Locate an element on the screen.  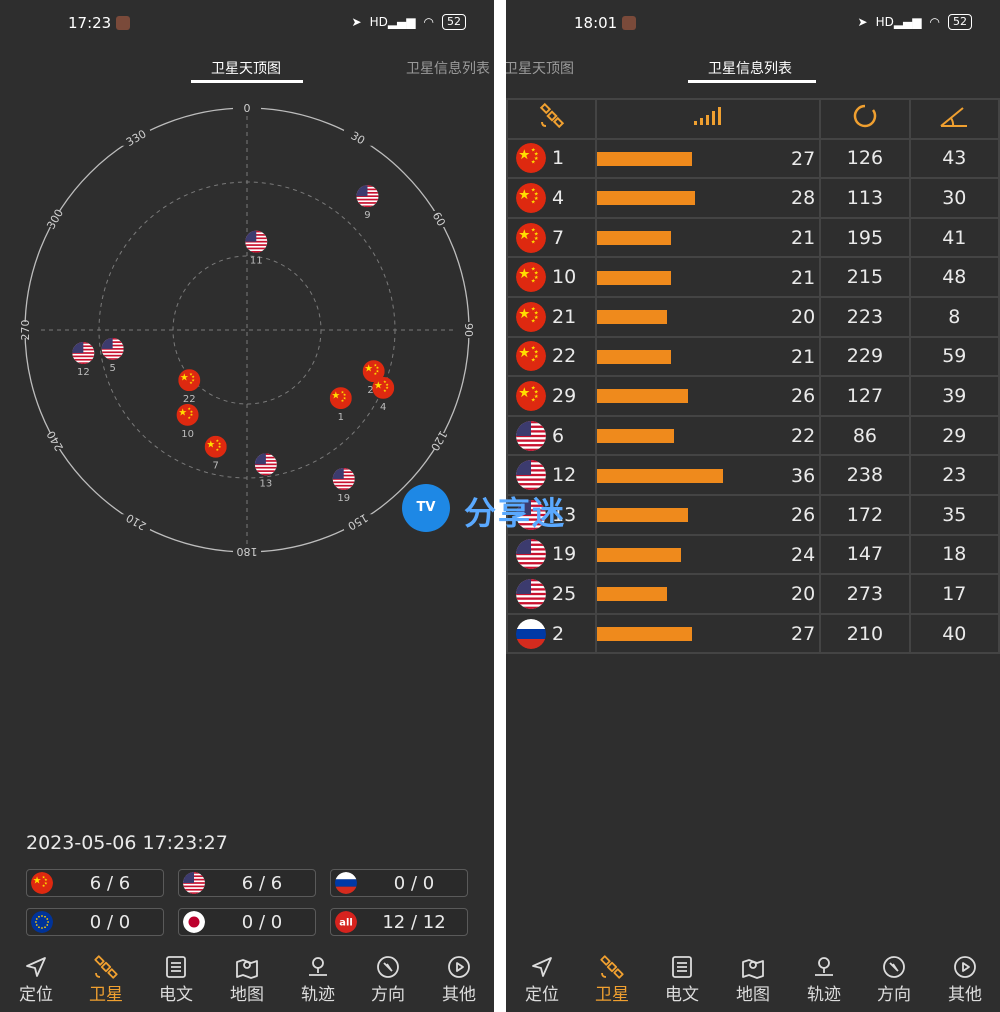
table-row: 6 22 86 29 is located at coordinates (753, 435).